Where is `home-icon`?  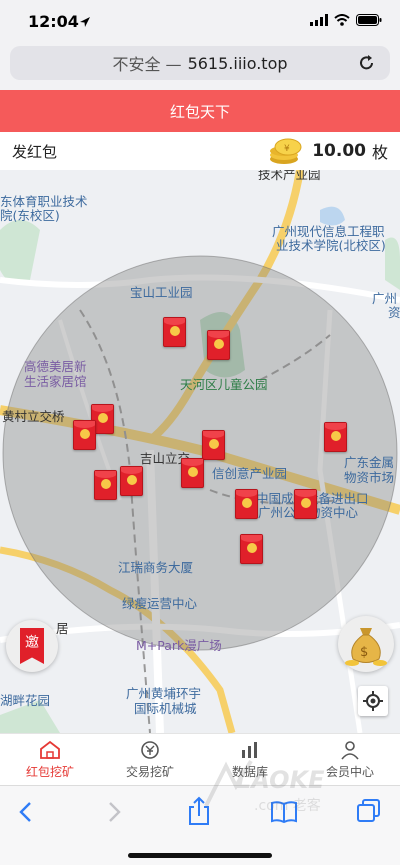 home-icon is located at coordinates (50, 749).